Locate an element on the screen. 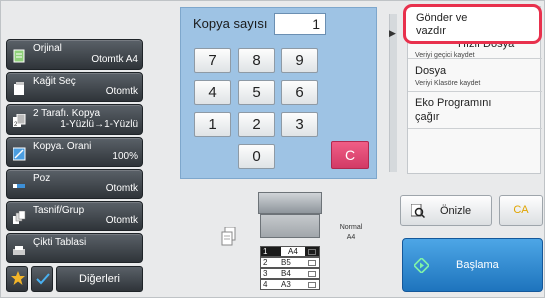  sidebar-item-label: Tasnif/Grup is located at coordinates (59, 210).